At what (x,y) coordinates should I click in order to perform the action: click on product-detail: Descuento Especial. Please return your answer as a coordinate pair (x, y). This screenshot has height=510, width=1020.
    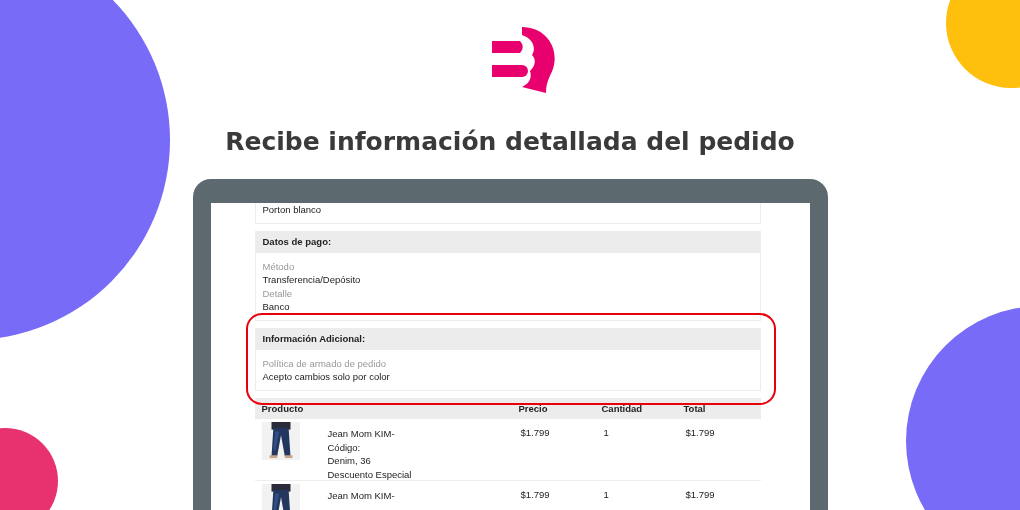
    Looking at the image, I should click on (370, 474).